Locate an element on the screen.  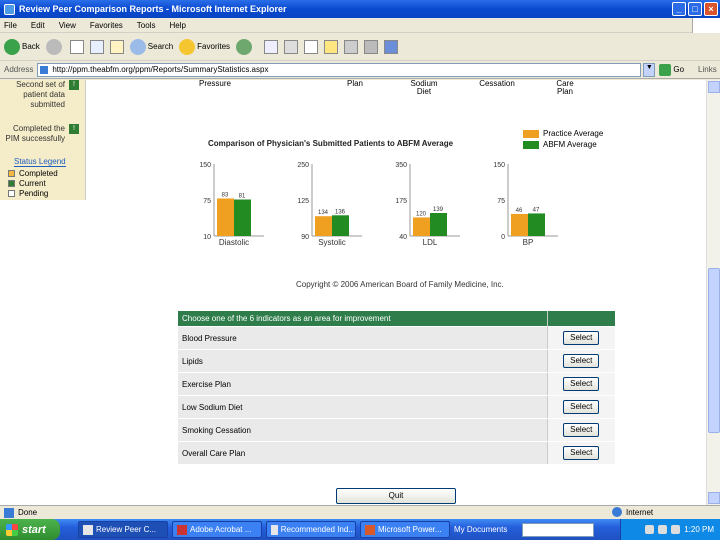
bar-value-label: 136 is located at coordinates (340, 212).